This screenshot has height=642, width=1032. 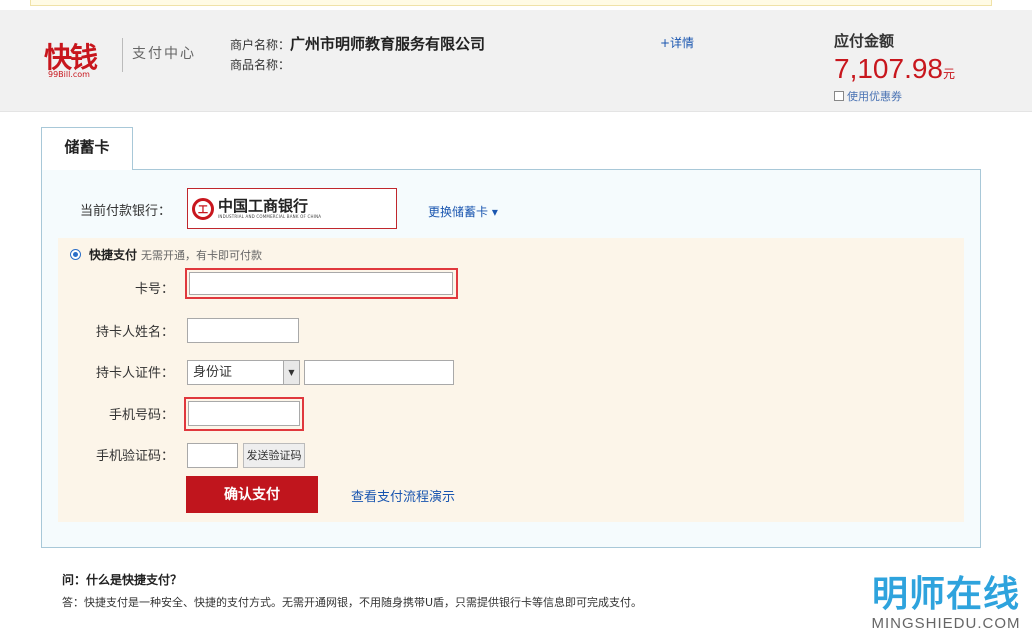 I want to click on id-type-select: 身份证 ▼, so click(x=243, y=372).